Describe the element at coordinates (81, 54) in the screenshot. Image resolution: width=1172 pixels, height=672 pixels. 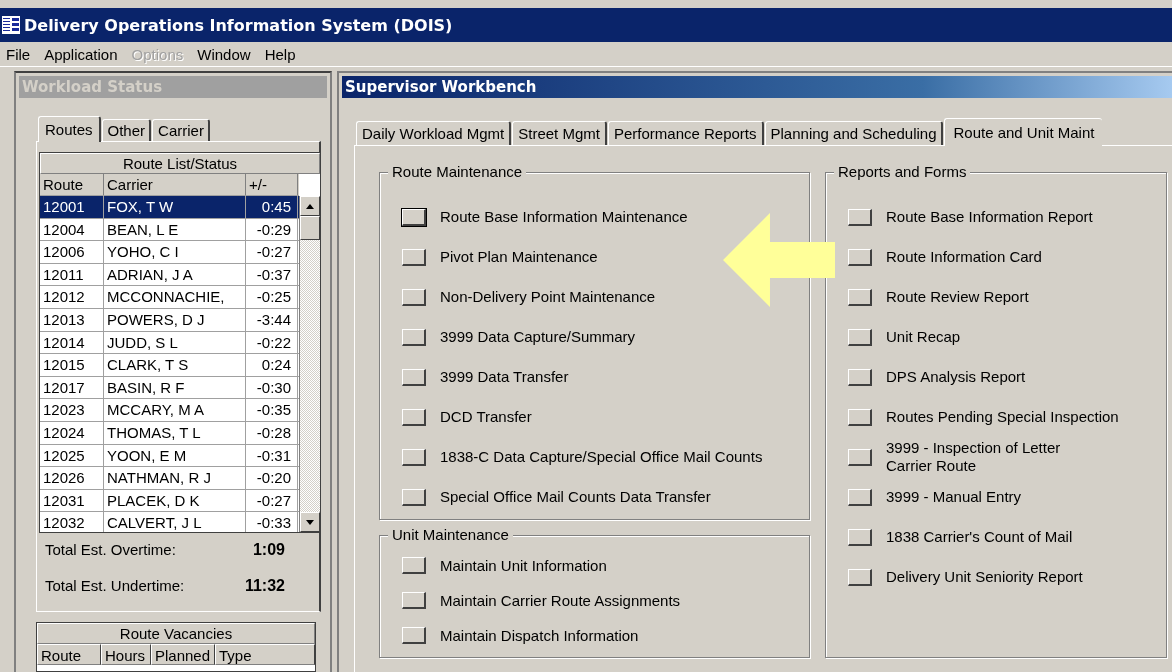
I see `menu-item: Application` at that location.